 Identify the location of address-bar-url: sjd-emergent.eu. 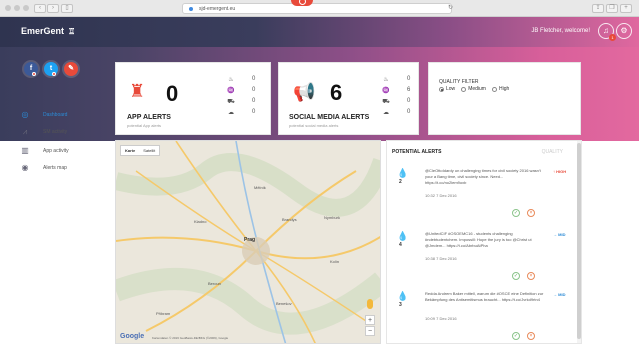
(217, 9).